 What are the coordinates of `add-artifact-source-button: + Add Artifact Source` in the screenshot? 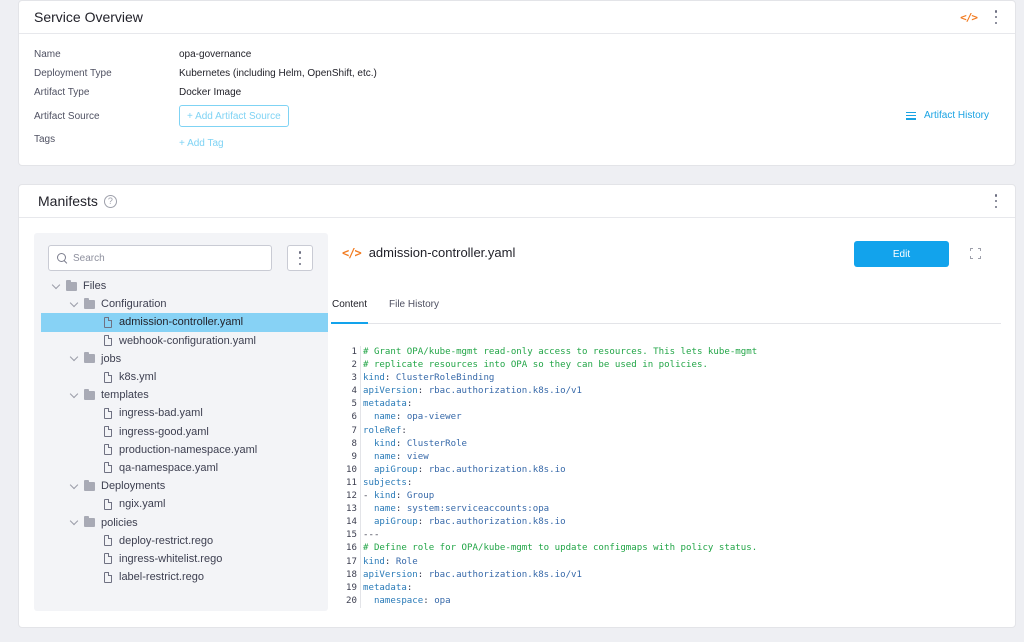 It's located at (234, 116).